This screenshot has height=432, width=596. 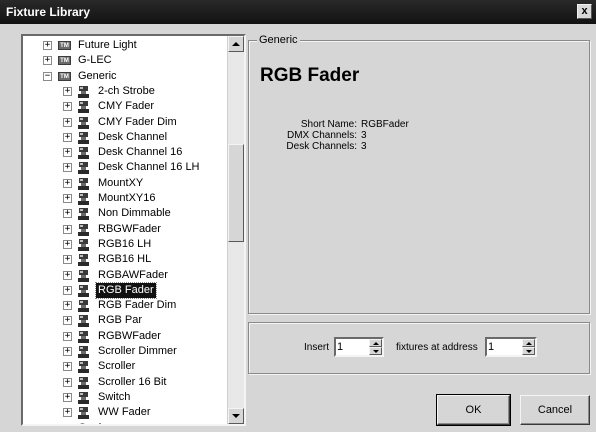 I want to click on fixture-item: + Desk Channel, so click(x=125, y=137).